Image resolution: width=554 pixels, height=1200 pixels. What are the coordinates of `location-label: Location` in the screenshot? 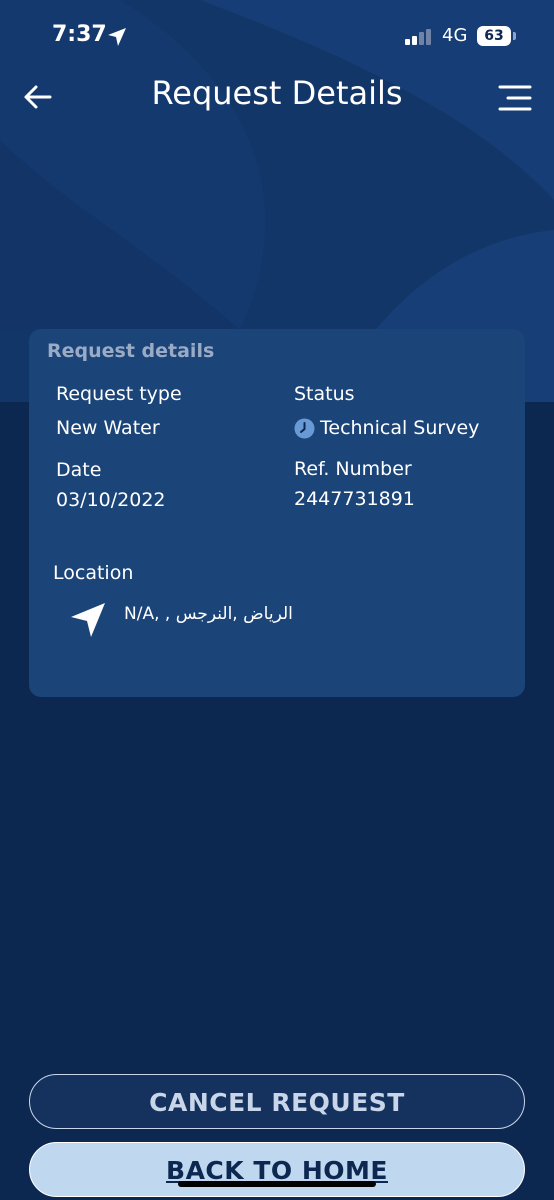 It's located at (93, 573).